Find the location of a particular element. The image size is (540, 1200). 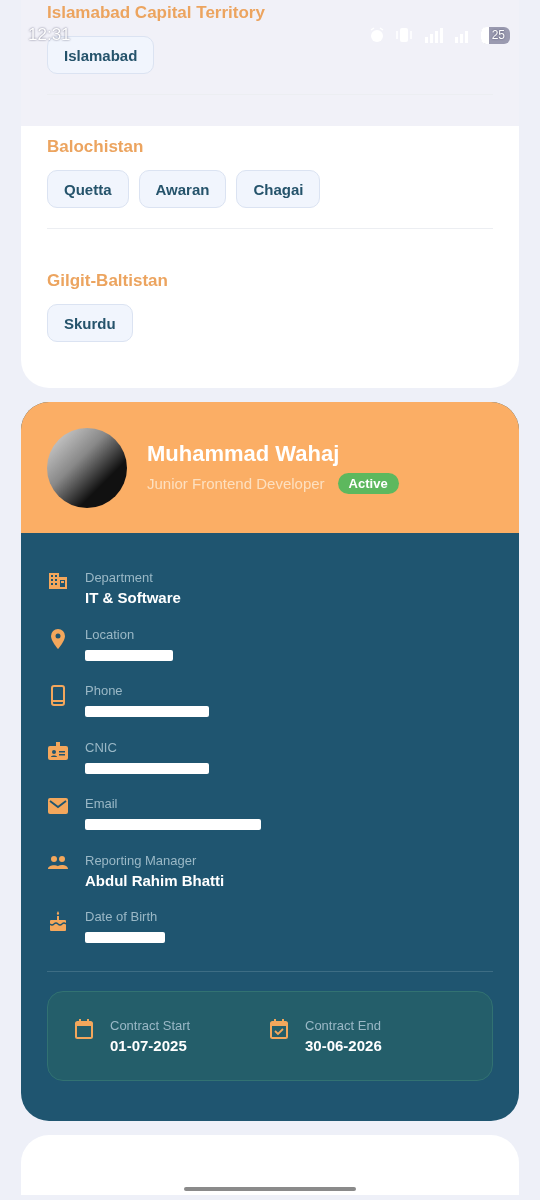

field-label: Date of Birth is located at coordinates (122, 916).